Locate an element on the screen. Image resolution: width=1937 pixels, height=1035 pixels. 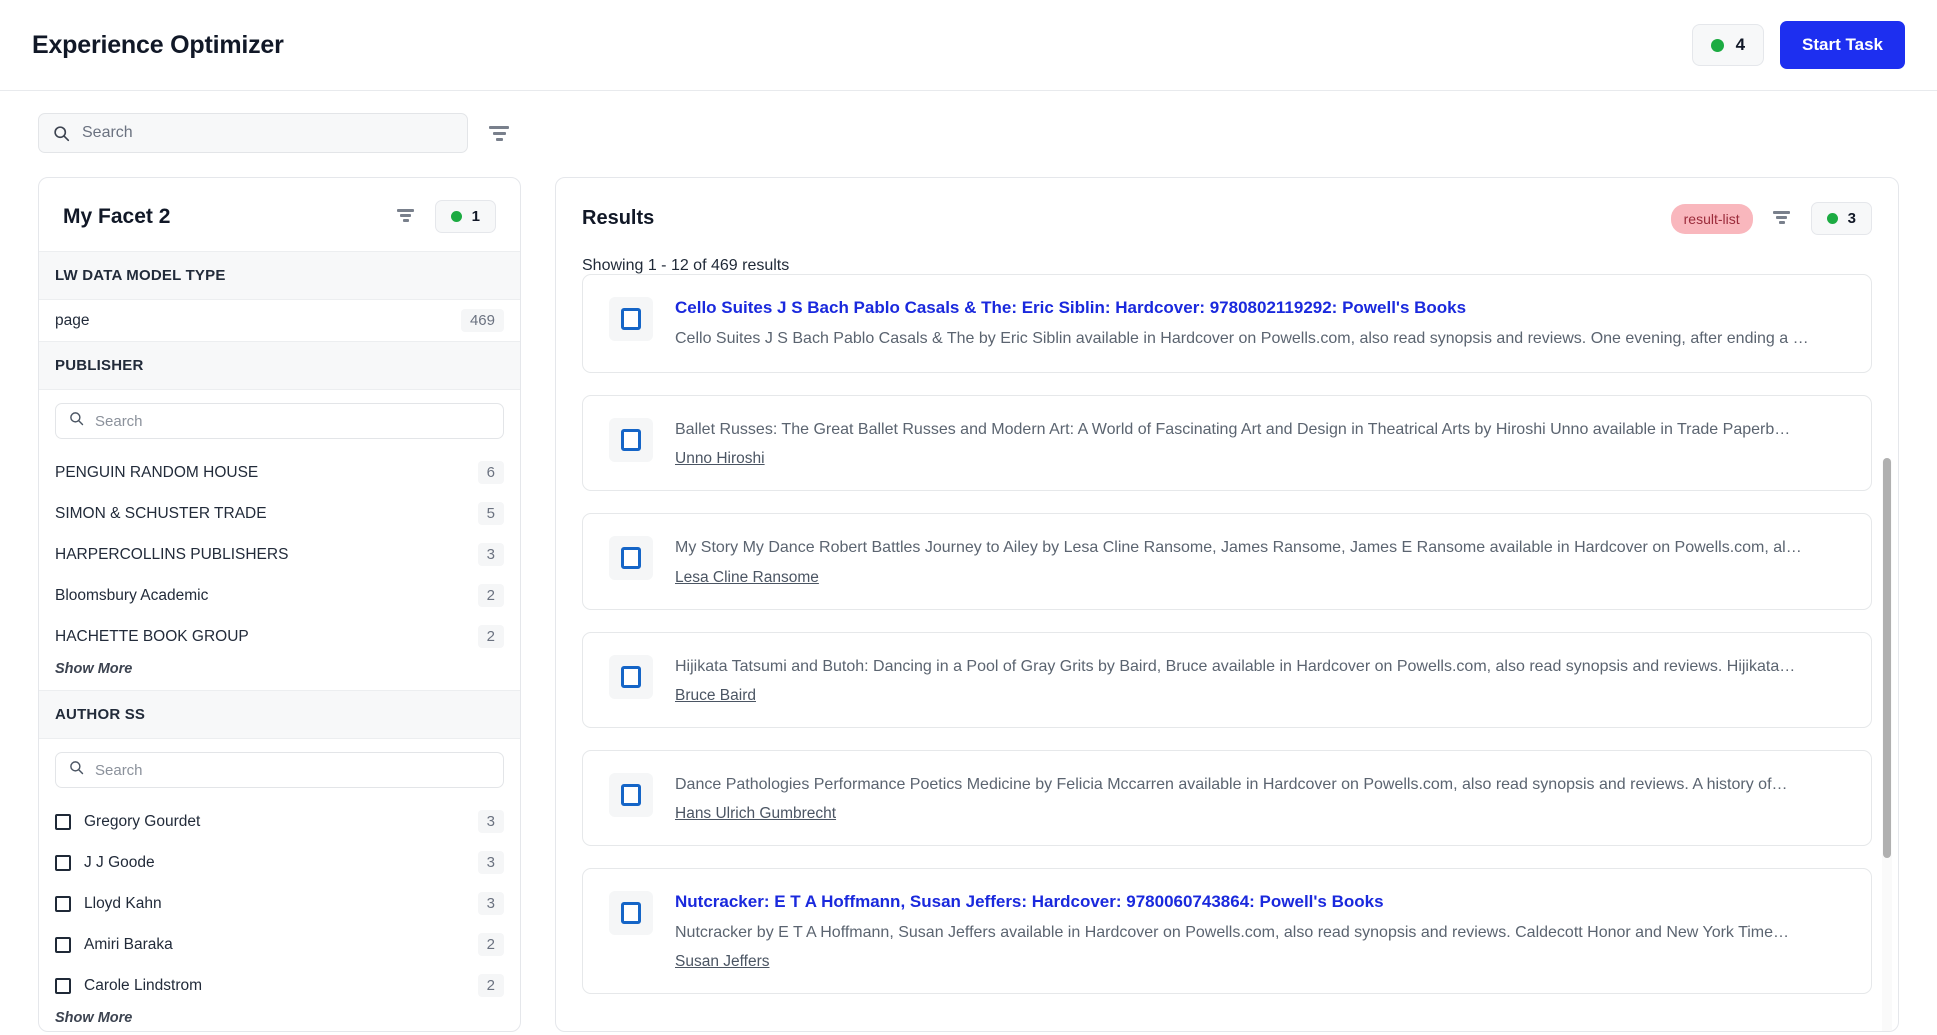
facet-filter-icon is located at coordinates (406, 216).